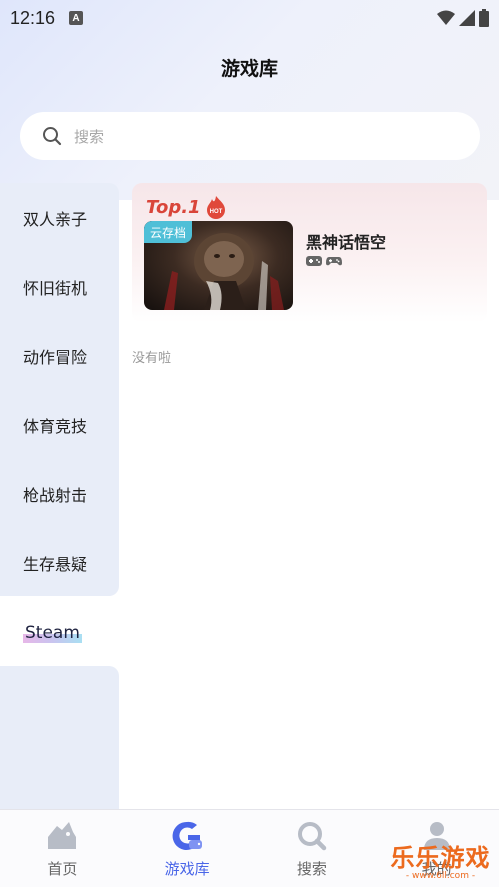  I want to click on sidebar-item-steam: Steam, so click(59, 632).